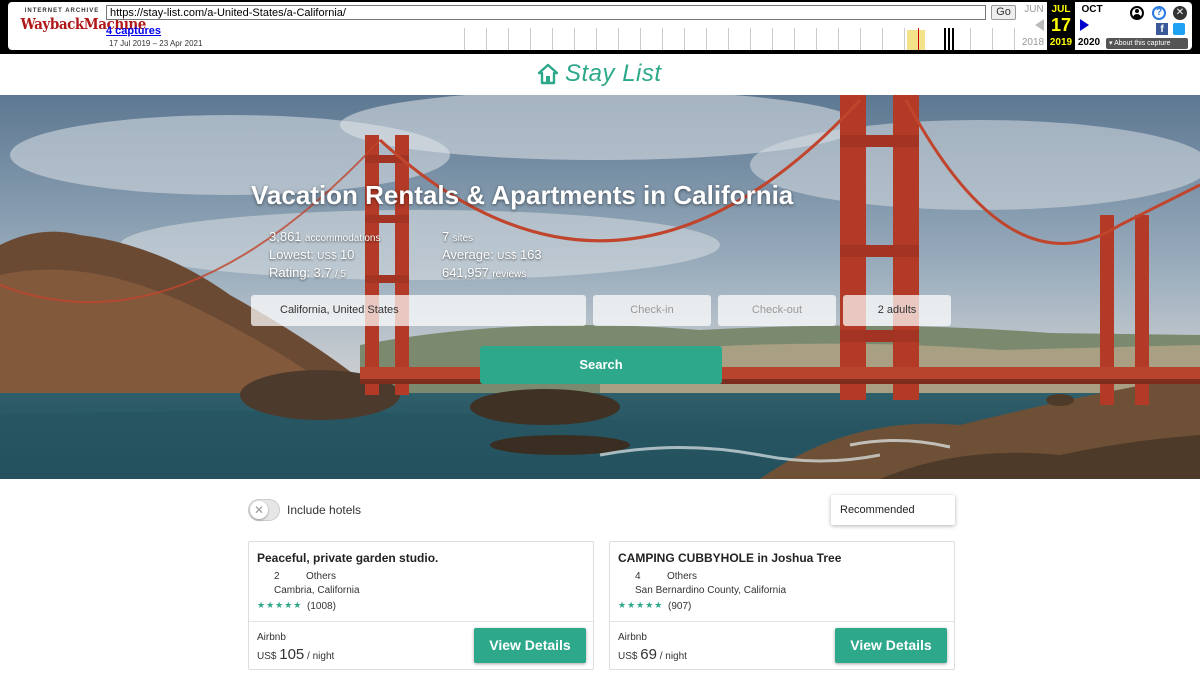 The width and height of the screenshot is (1200, 690). I want to click on stat-reviews: 641,957 reviews, so click(484, 272).